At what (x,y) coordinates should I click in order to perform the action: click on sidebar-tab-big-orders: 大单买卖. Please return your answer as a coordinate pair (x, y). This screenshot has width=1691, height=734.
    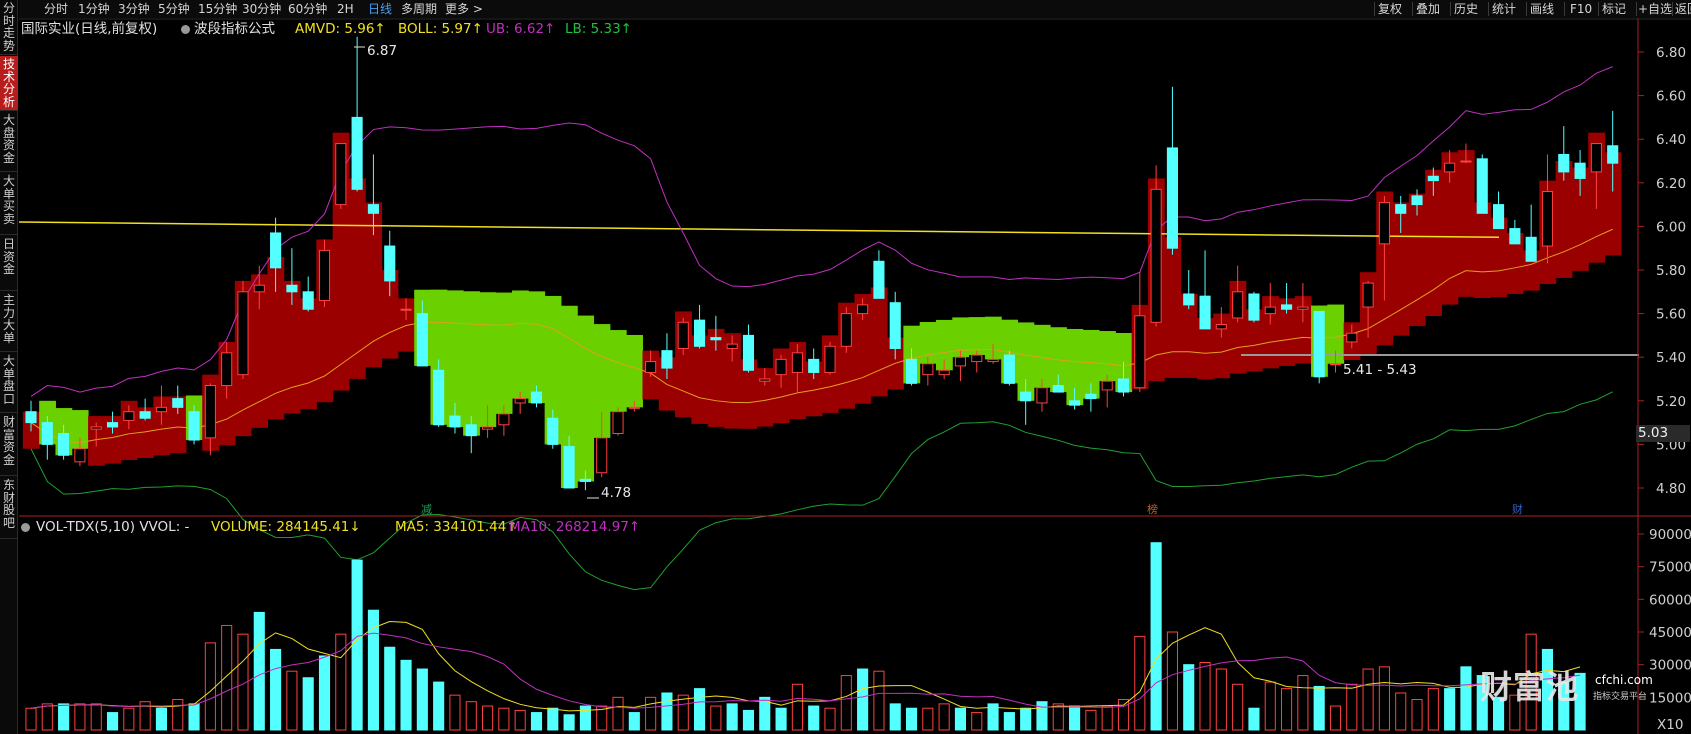
    Looking at the image, I should click on (9, 204).